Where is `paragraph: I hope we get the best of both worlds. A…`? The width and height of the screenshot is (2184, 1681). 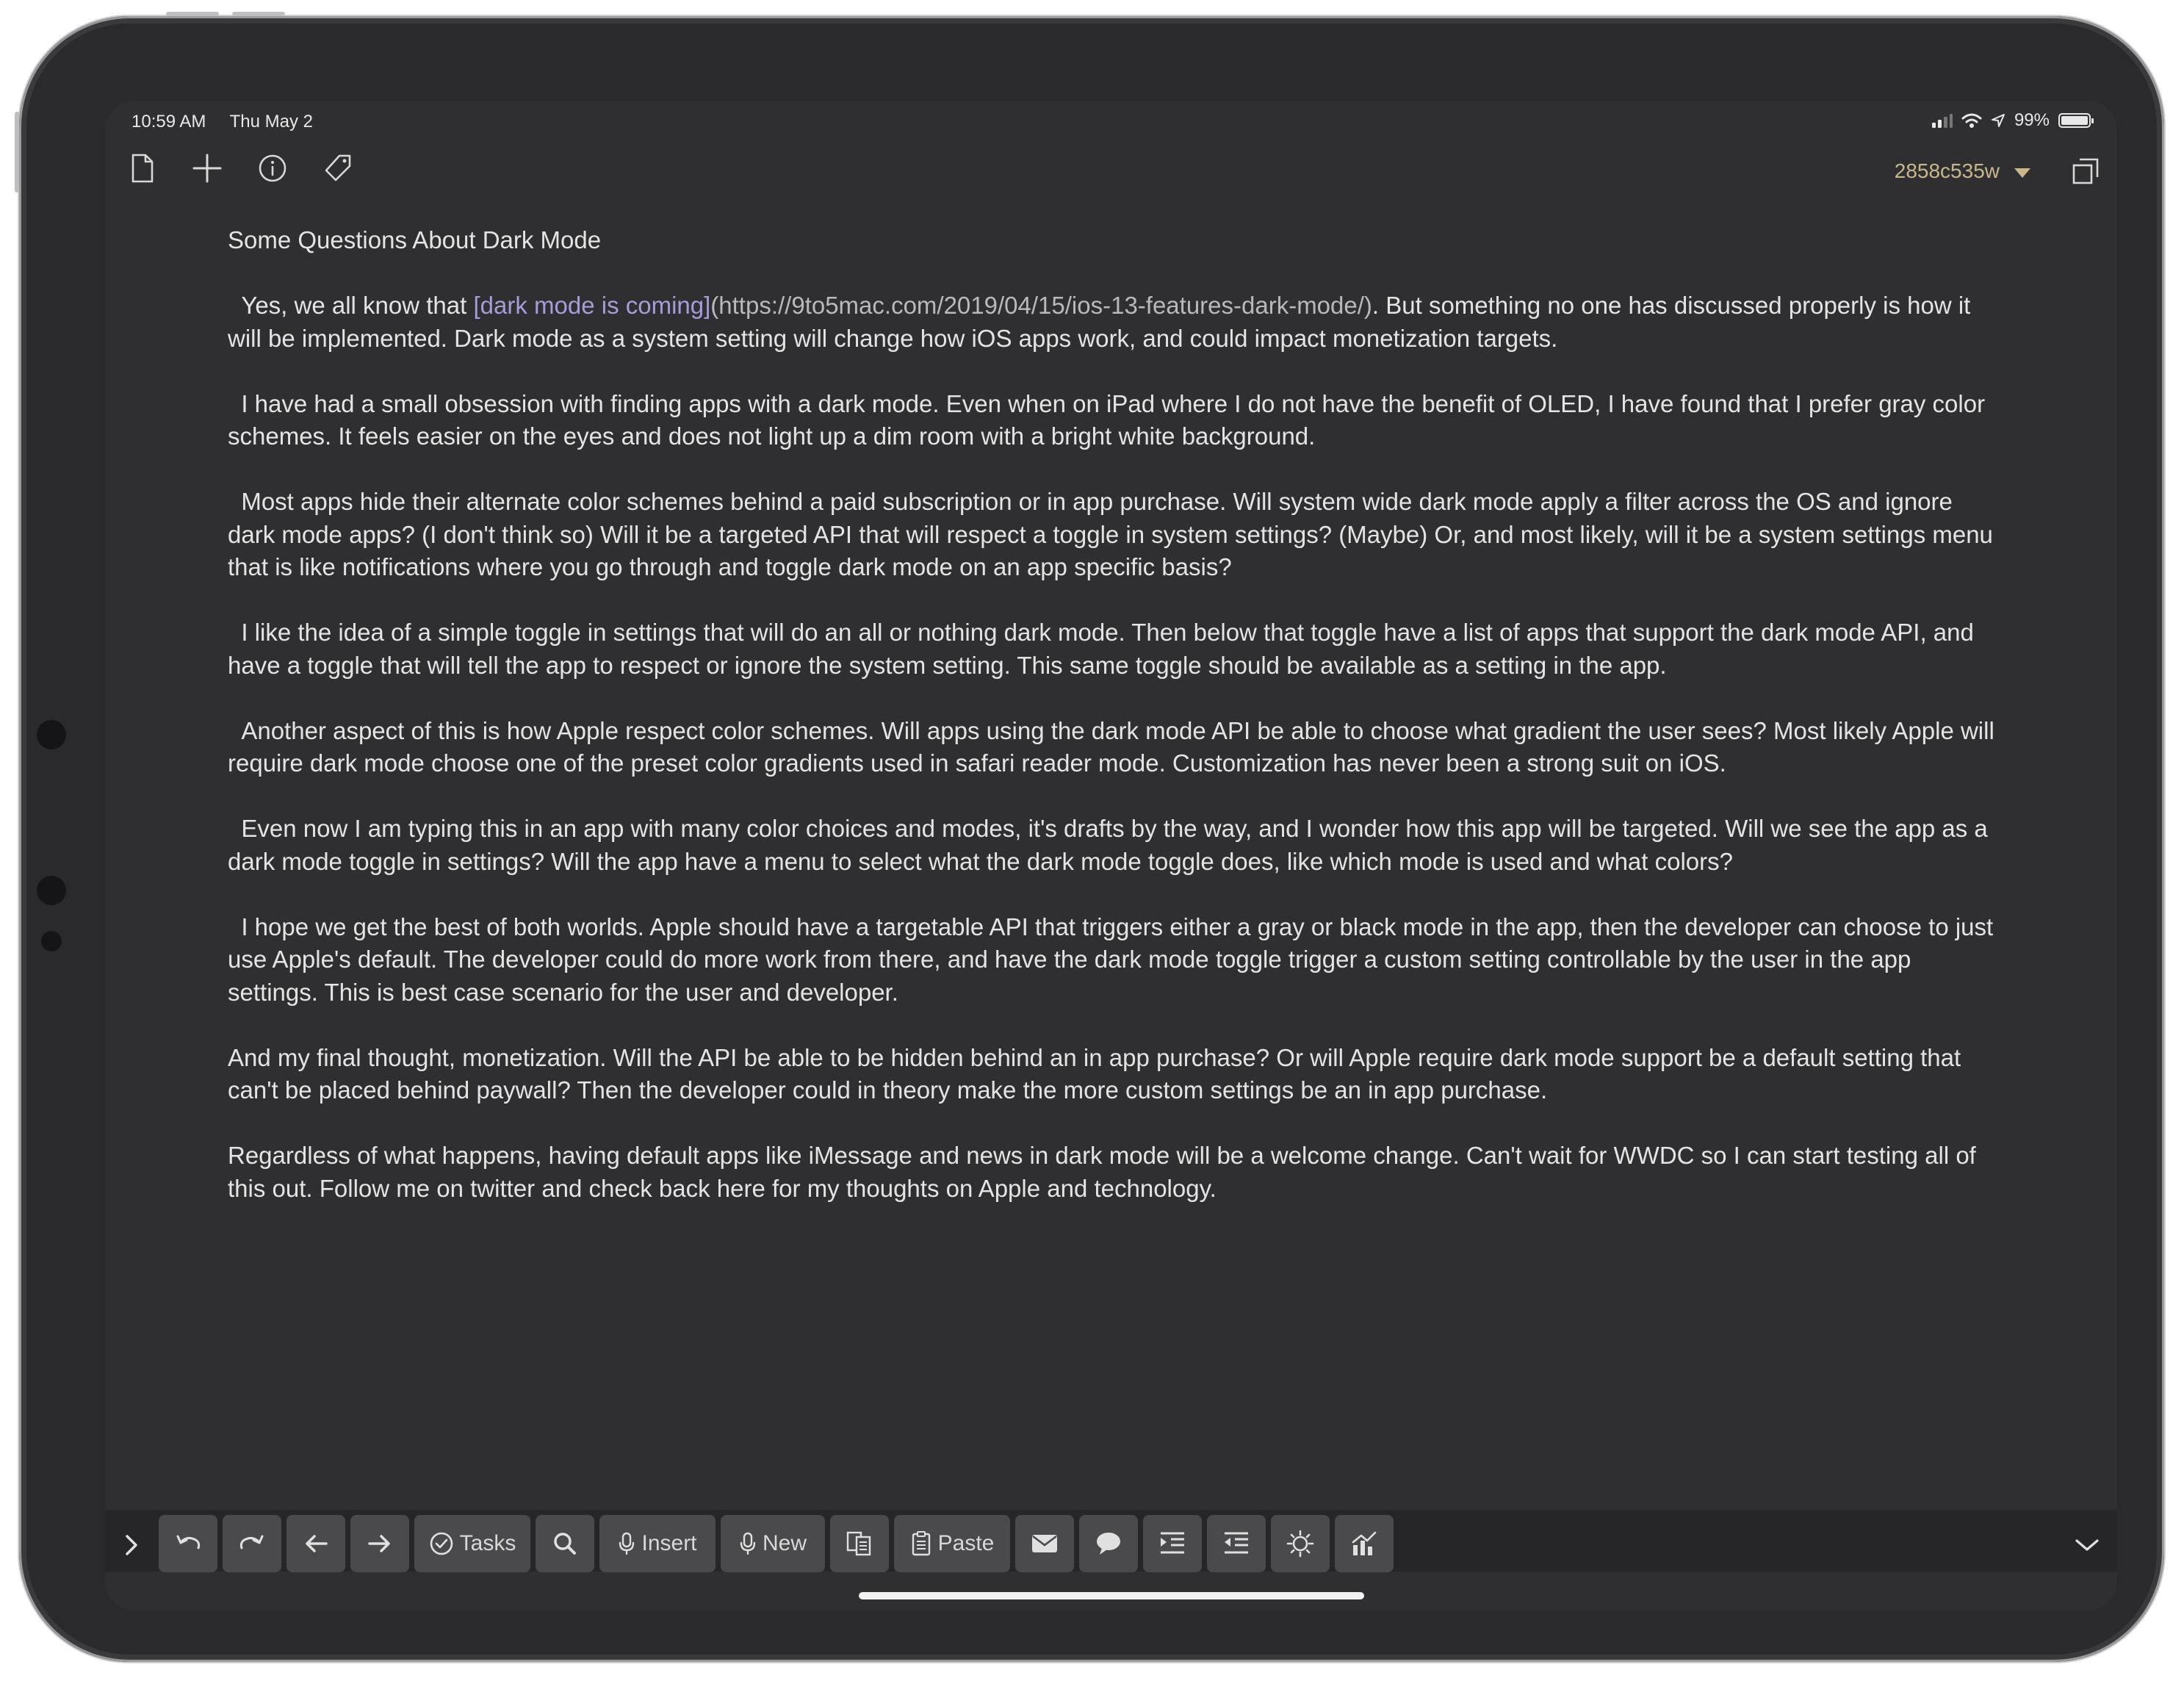
paragraph: I hope we get the best of both worlds. A… is located at coordinates (1114, 959).